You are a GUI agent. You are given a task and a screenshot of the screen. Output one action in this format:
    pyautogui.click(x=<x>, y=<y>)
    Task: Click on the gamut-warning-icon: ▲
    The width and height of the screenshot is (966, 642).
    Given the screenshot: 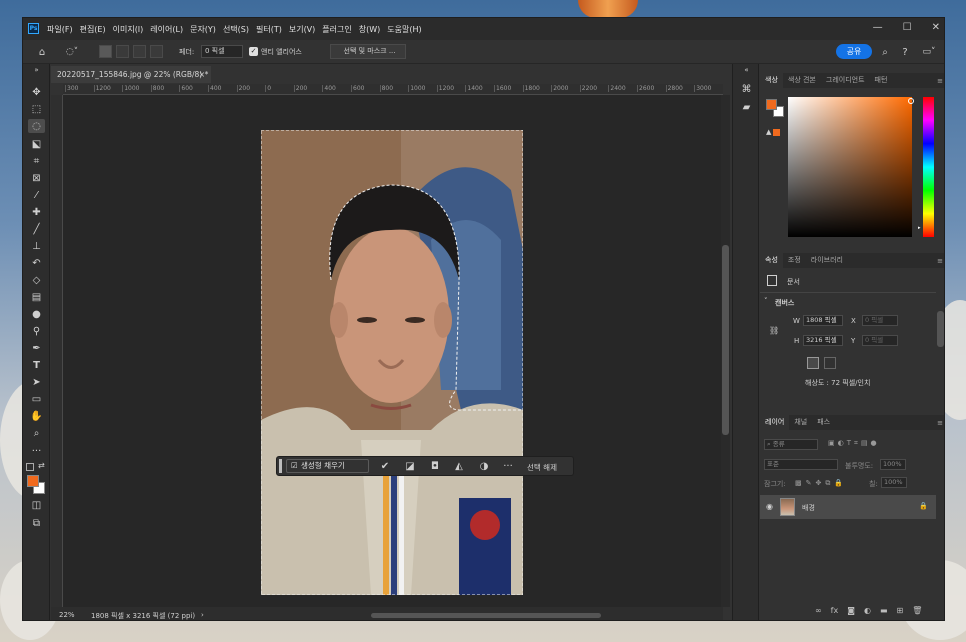 What is the action you would take?
    pyautogui.click(x=768, y=132)
    